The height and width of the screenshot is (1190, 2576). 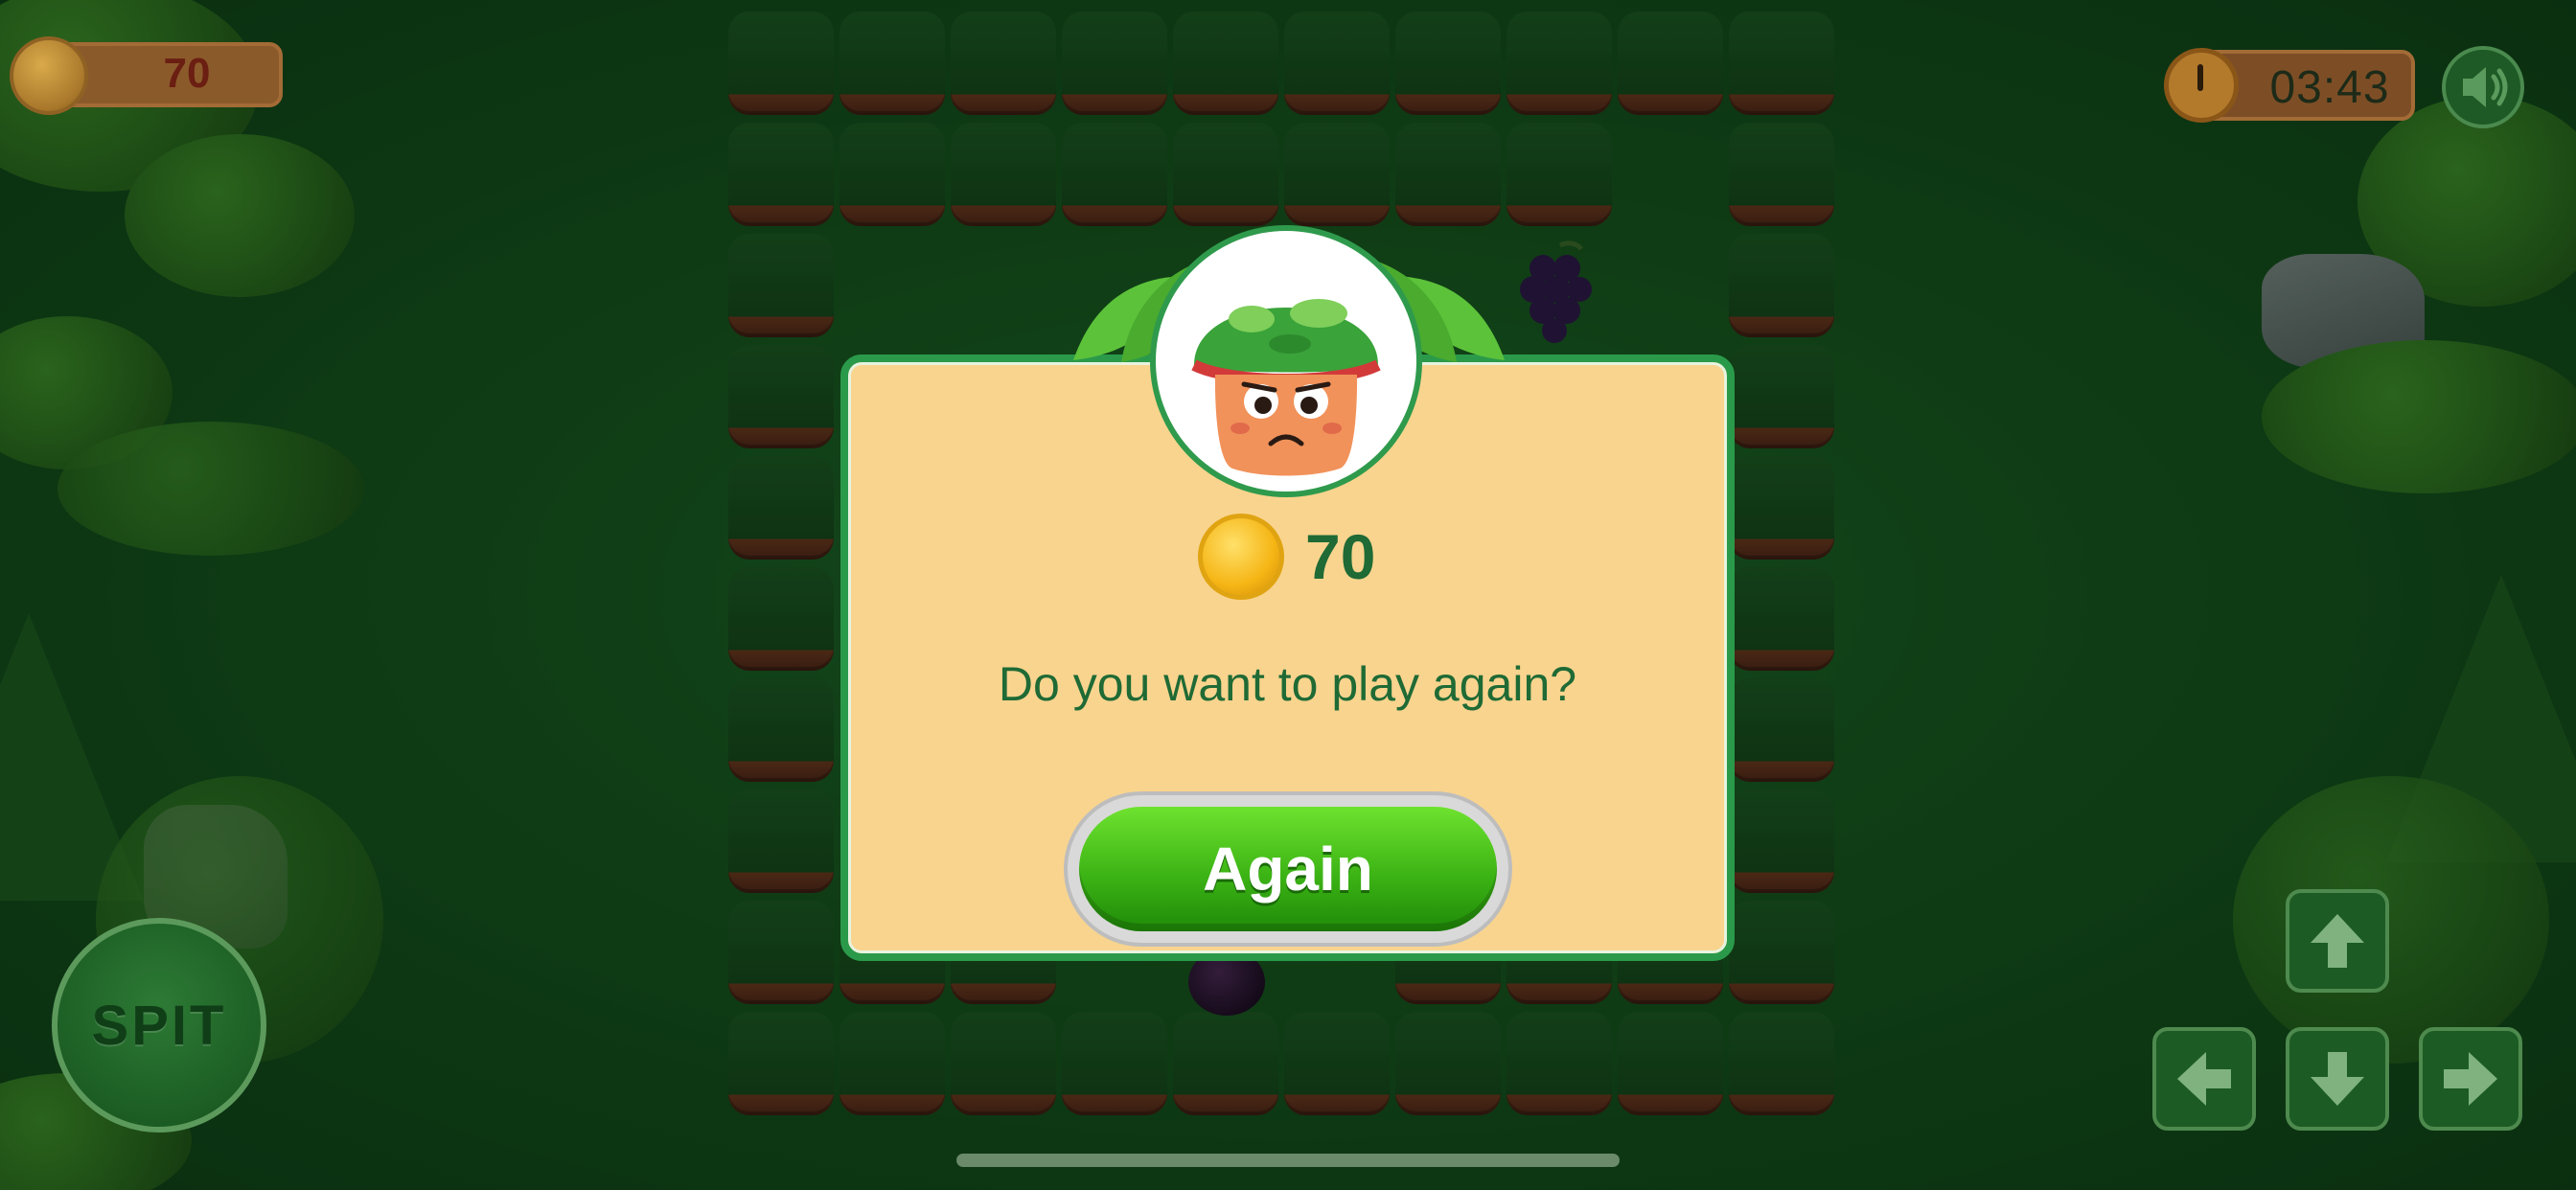 What do you see at coordinates (1287, 684) in the screenshot?
I see `play-again-question: Do you want to play again?` at bounding box center [1287, 684].